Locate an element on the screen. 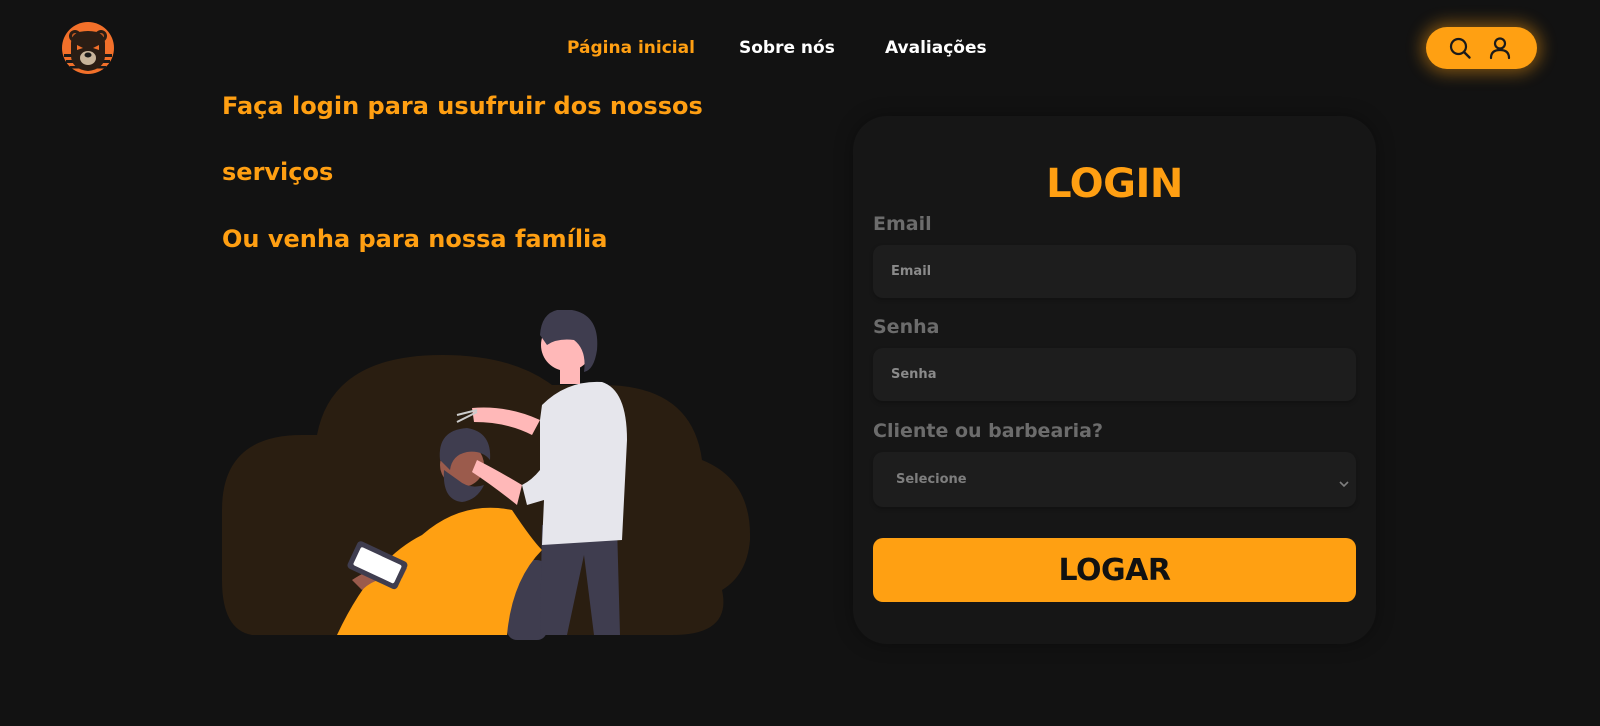 This screenshot has width=1600, height=726. email-field is located at coordinates (1114, 271).